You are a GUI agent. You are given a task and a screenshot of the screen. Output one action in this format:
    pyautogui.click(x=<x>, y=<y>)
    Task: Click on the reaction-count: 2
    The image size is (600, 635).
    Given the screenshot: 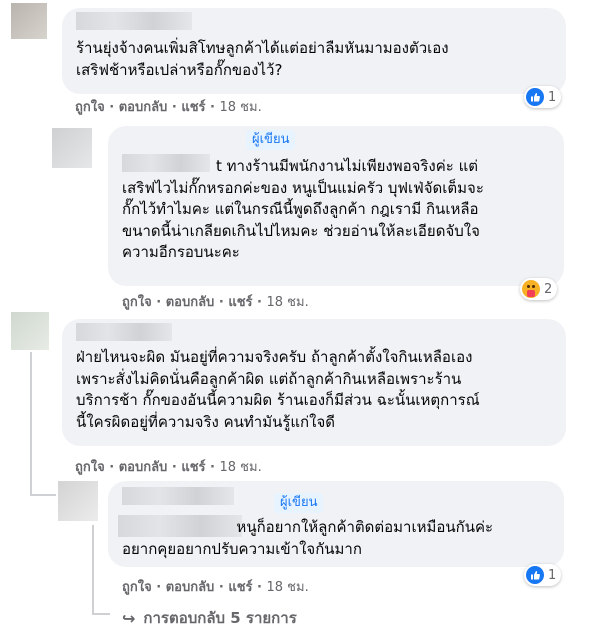 What is the action you would take?
    pyautogui.click(x=539, y=289)
    